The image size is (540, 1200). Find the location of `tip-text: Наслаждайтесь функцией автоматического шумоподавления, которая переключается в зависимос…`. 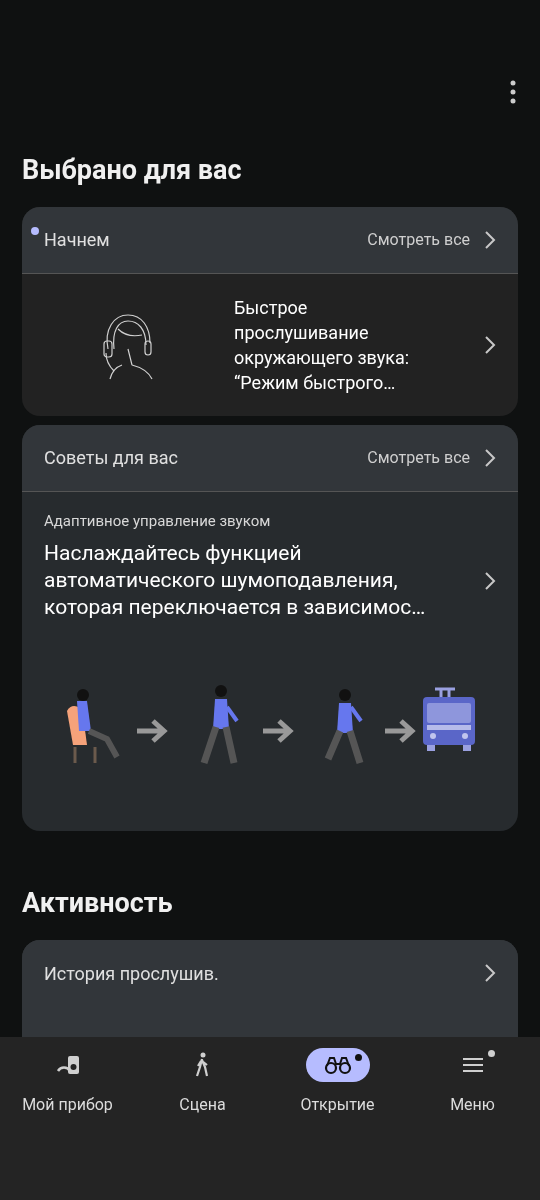

tip-text: Наслаждайтесь функцией автоматического шумоподавления, которая переключается в зависимос… is located at coordinates (235, 580).